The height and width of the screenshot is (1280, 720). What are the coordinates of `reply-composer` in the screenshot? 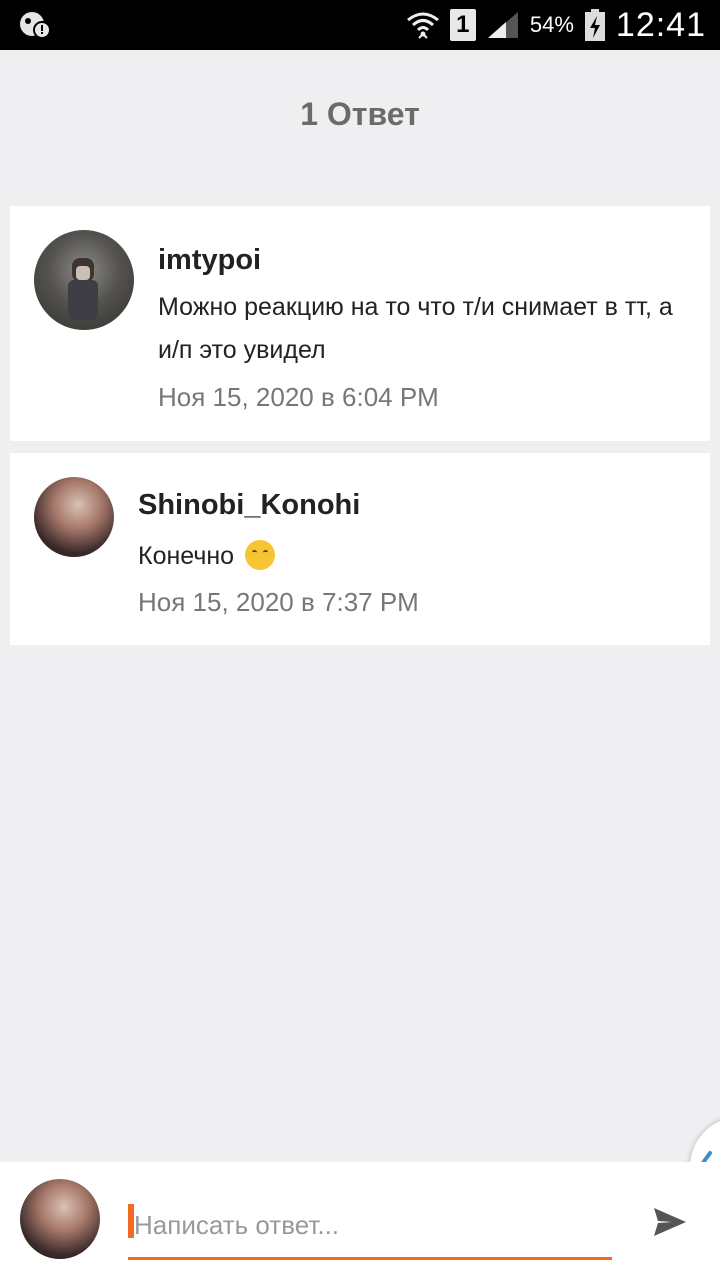 It's located at (360, 1221).